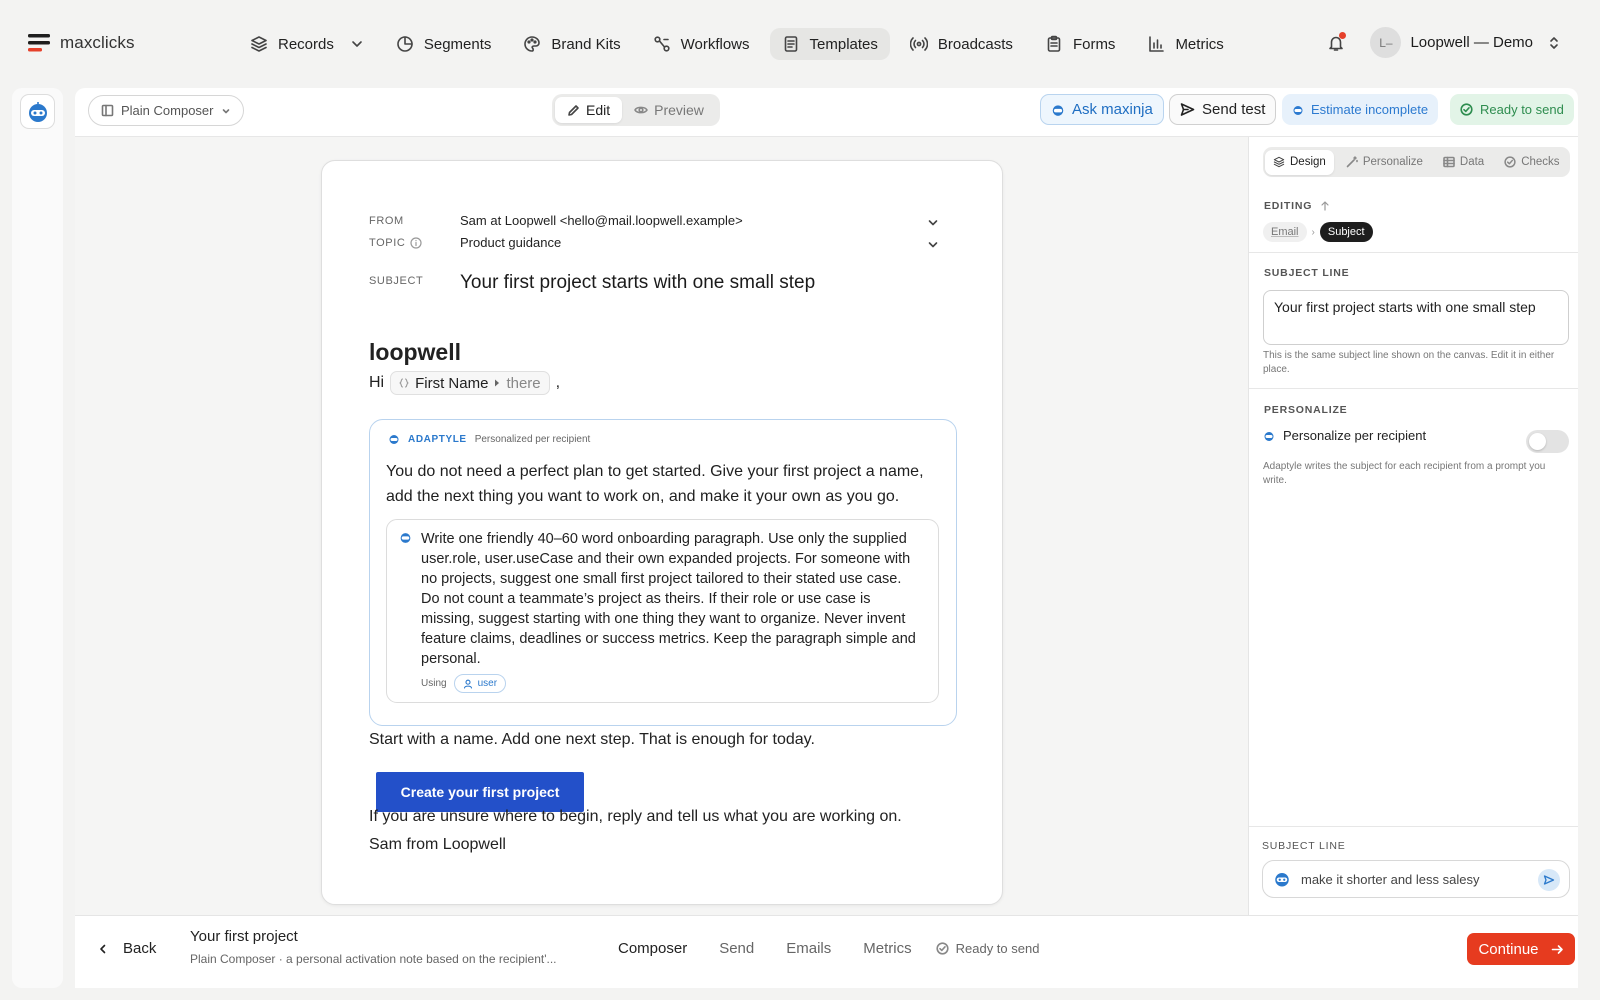 The image size is (1600, 1000). What do you see at coordinates (1336, 43) in the screenshot?
I see `notifications-button` at bounding box center [1336, 43].